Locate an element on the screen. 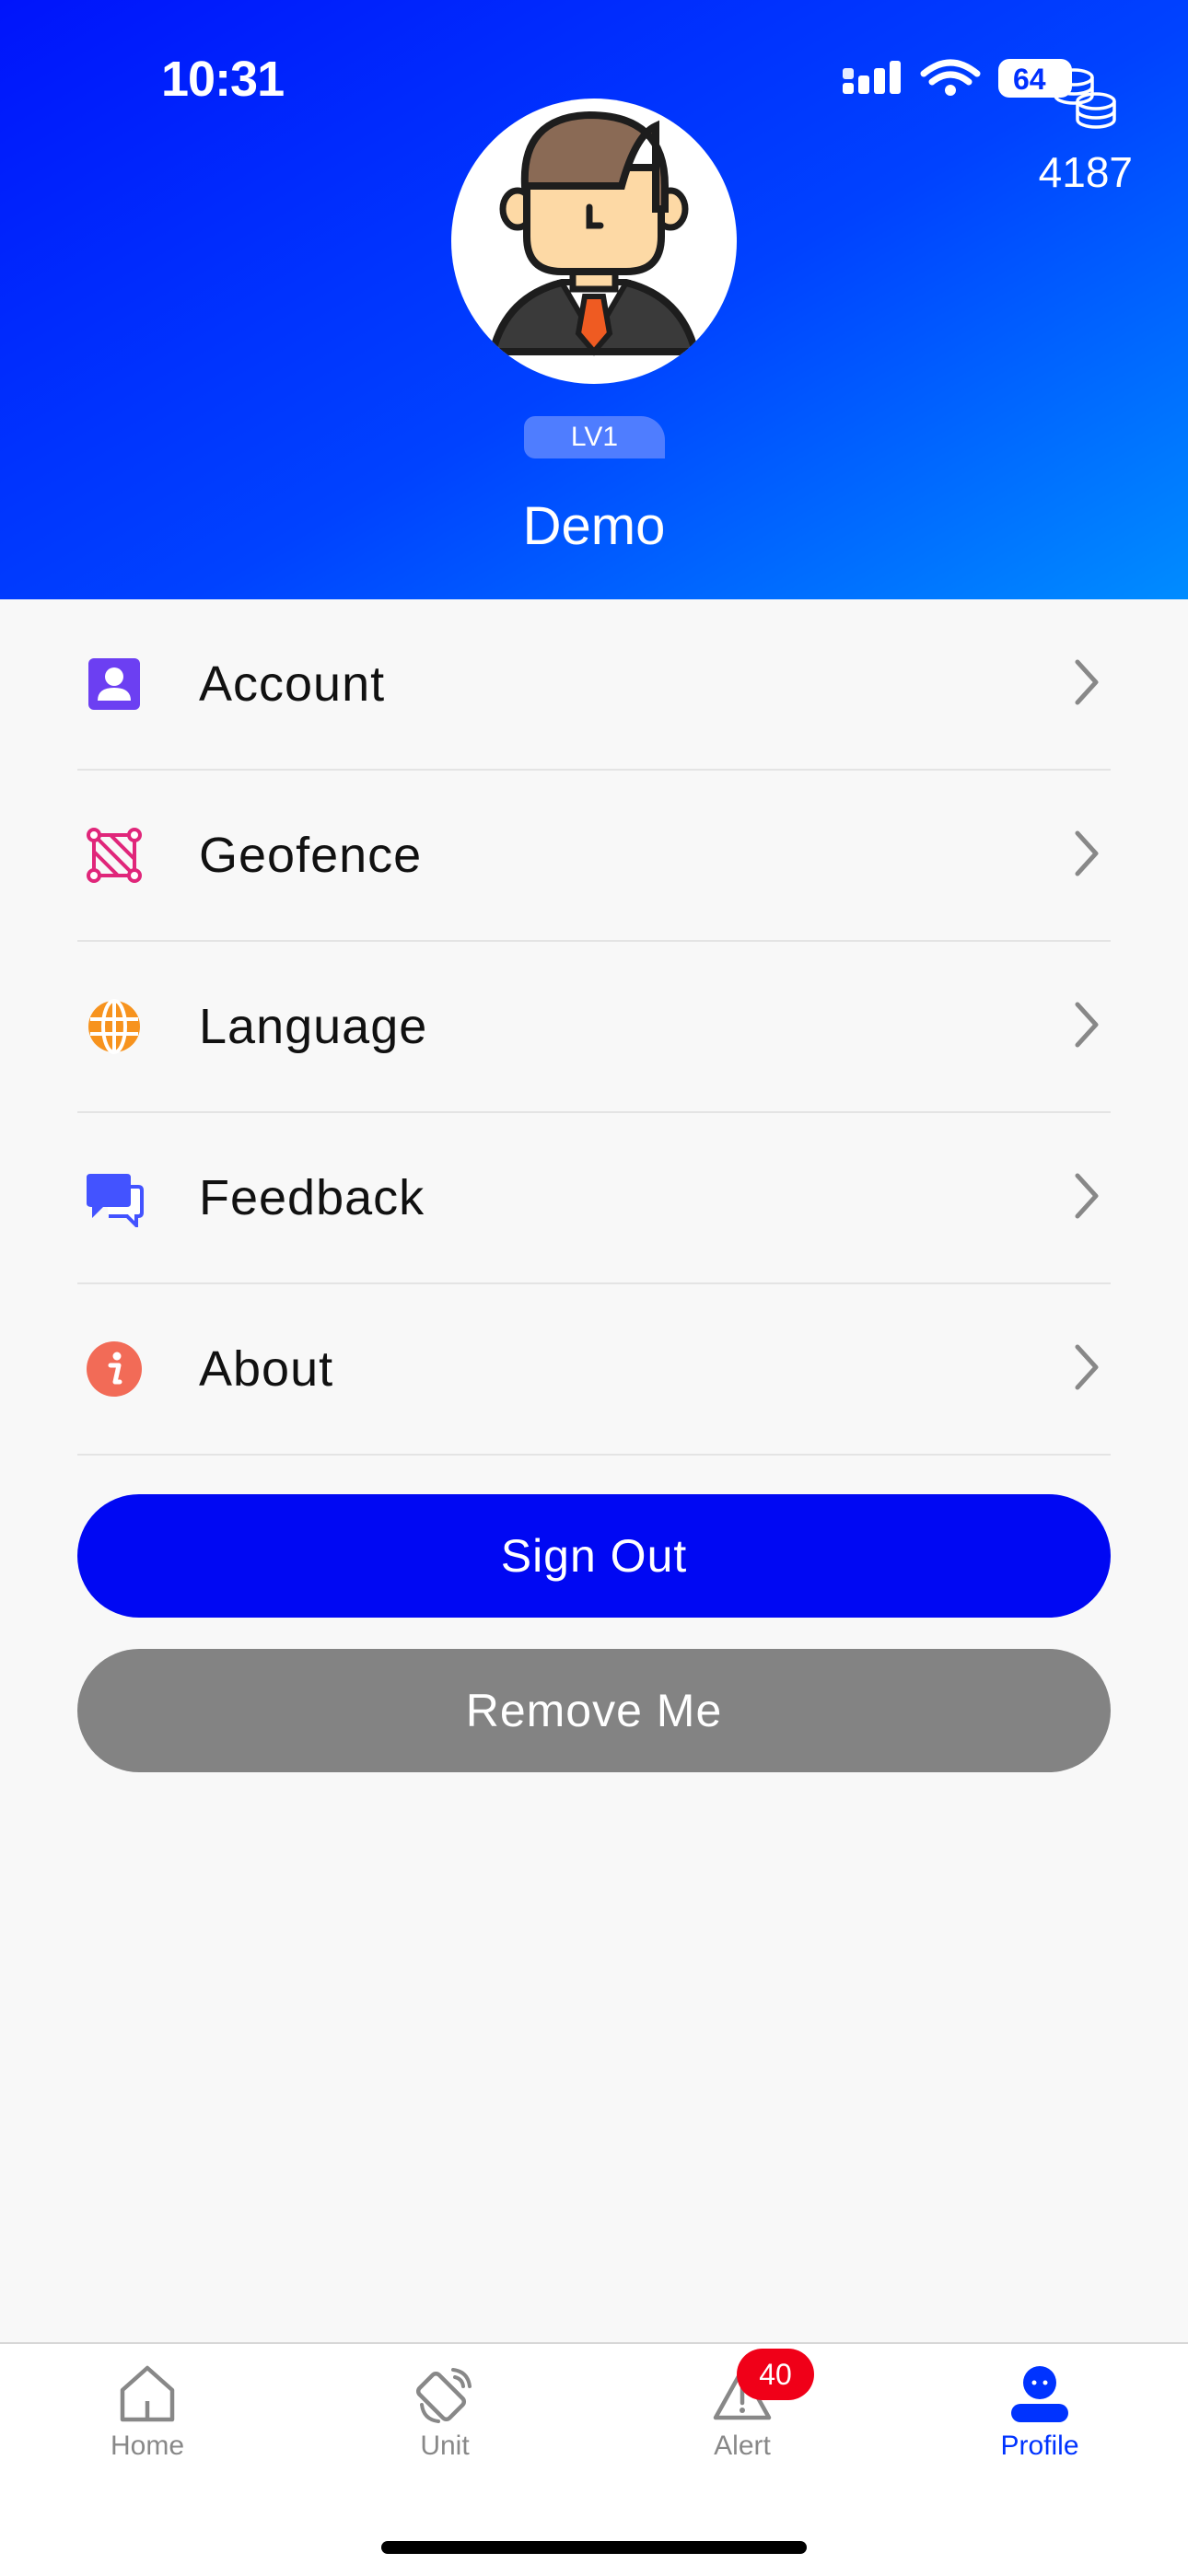 This screenshot has height=2576, width=1188. menu-label: Geofence is located at coordinates (311, 855).